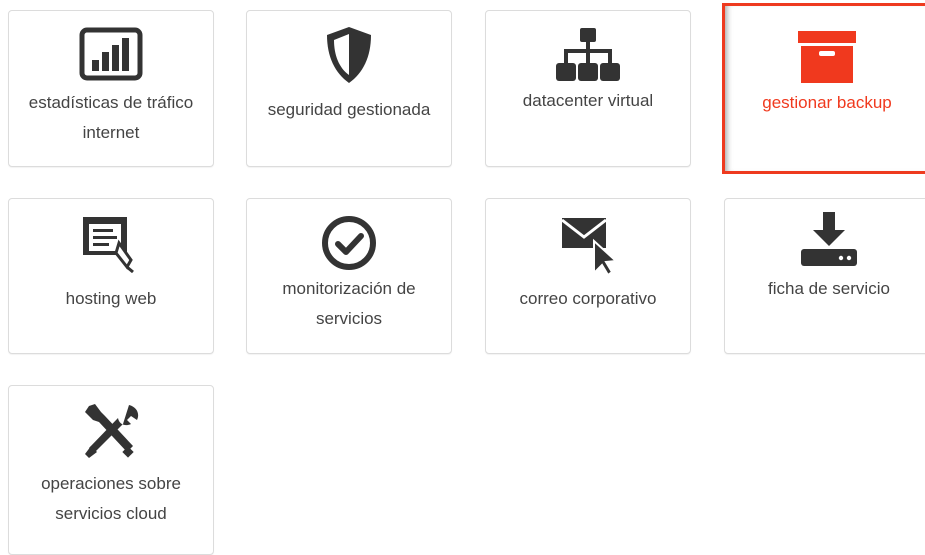  Describe the element at coordinates (823, 88) in the screenshot. I see `tile-gestionar-backup: gestionar backup` at that location.